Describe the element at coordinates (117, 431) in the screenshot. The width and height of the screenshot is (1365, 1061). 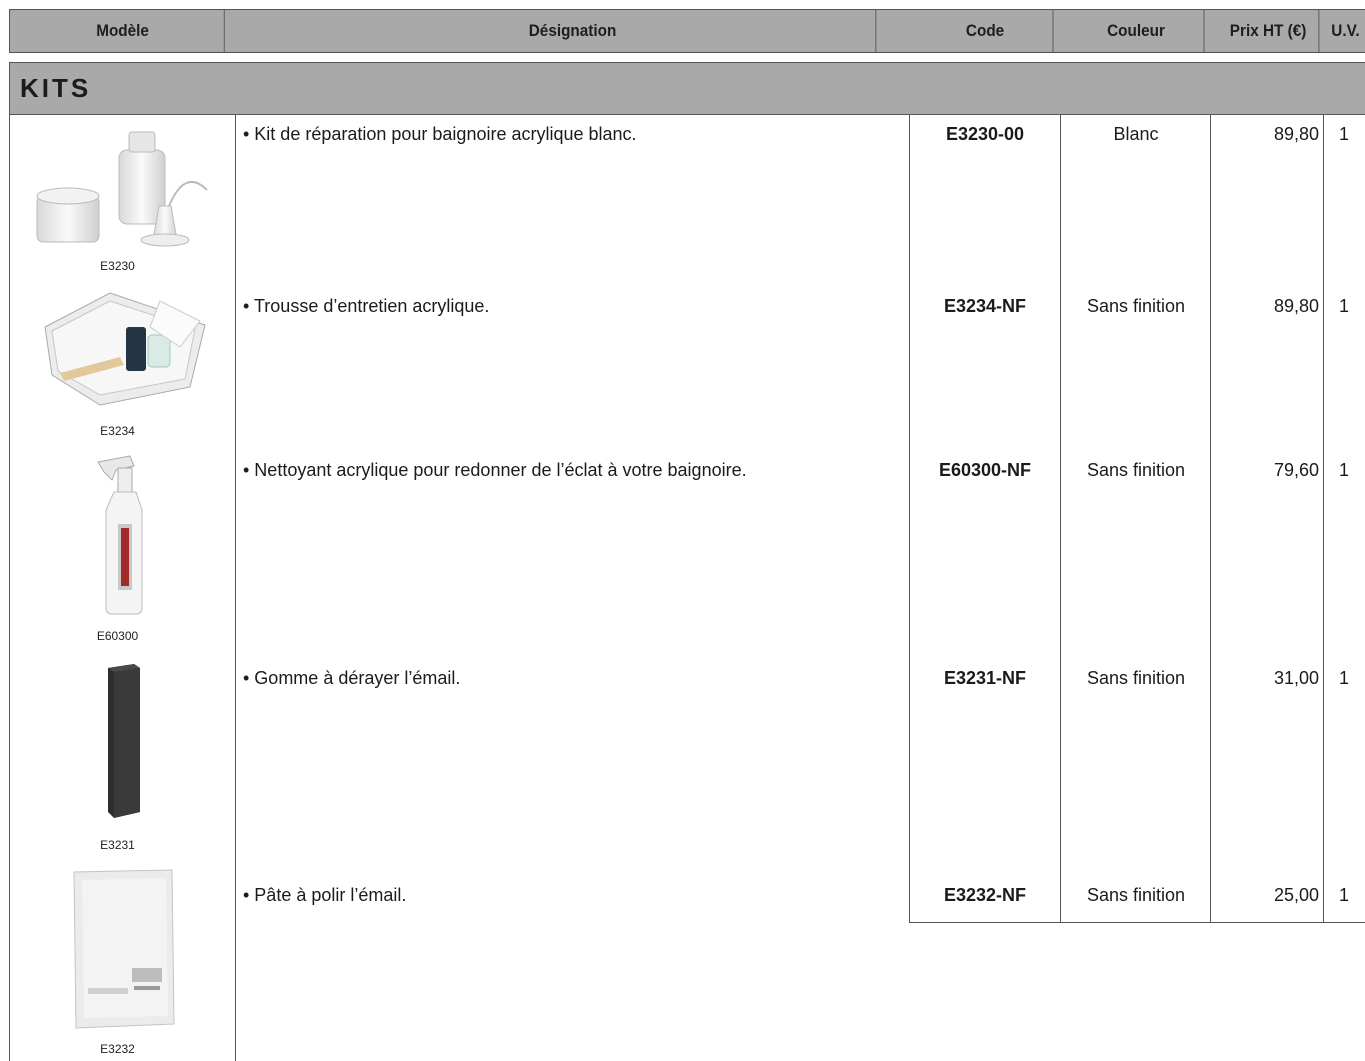
I see `model-caption: E3234` at that location.